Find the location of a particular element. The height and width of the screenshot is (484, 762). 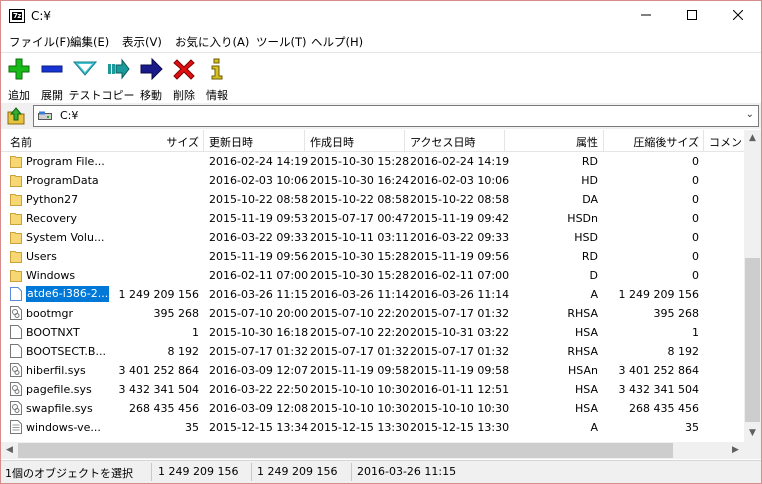

row-modified: 2016-03-09 12:08 is located at coordinates (259, 408).